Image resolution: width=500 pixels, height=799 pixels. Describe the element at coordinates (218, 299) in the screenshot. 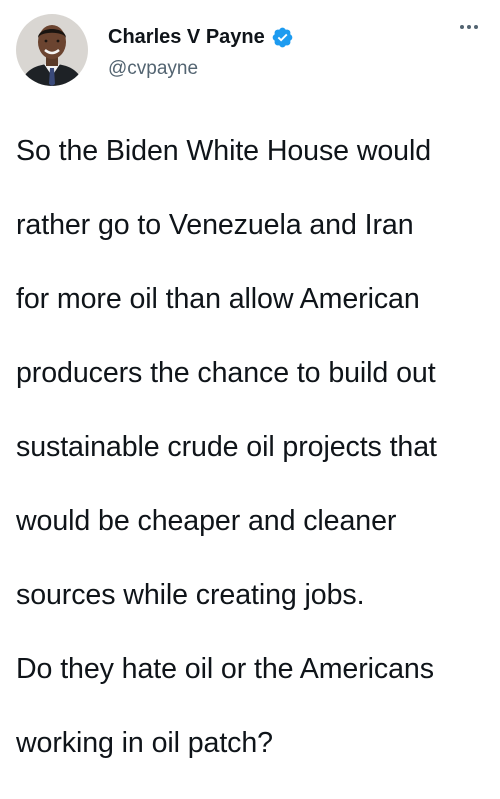

I see `tweet-text-line: for more oil than allow American` at that location.